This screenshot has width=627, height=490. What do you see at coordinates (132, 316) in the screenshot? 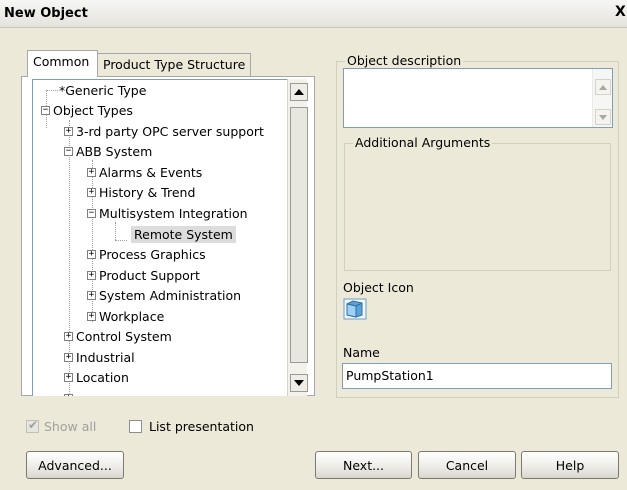
I see `tree-item-label: Workplace` at bounding box center [132, 316].